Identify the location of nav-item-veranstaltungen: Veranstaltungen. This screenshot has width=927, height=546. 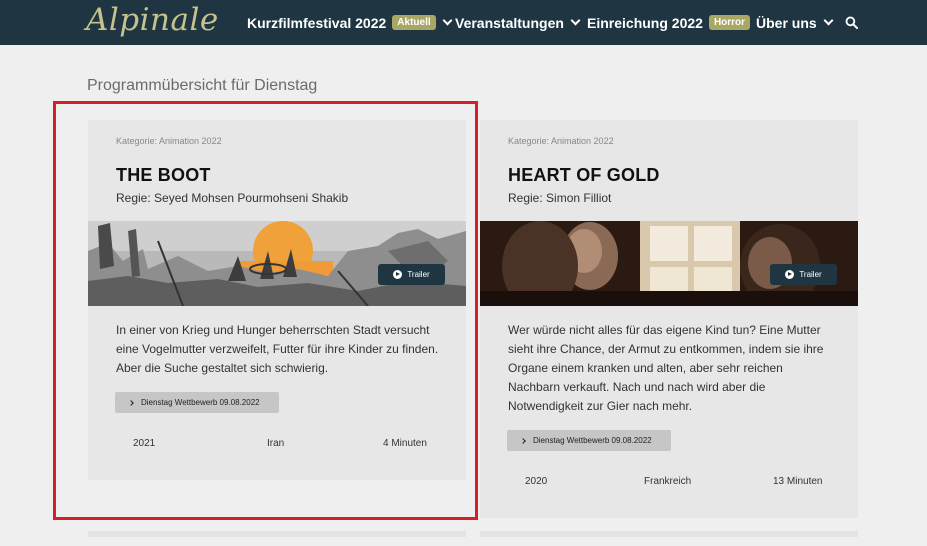
(518, 22).